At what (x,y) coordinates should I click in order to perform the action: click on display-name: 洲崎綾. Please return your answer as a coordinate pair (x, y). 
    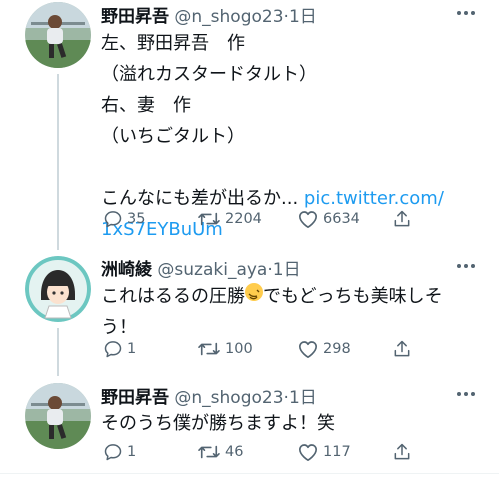
    Looking at the image, I should click on (126, 270).